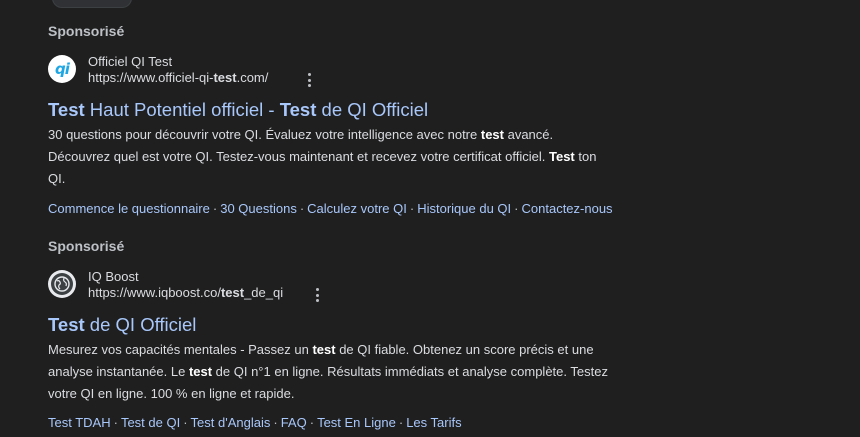 Image resolution: width=860 pixels, height=437 pixels. I want to click on qi-logo-icon: qi, so click(62, 69).